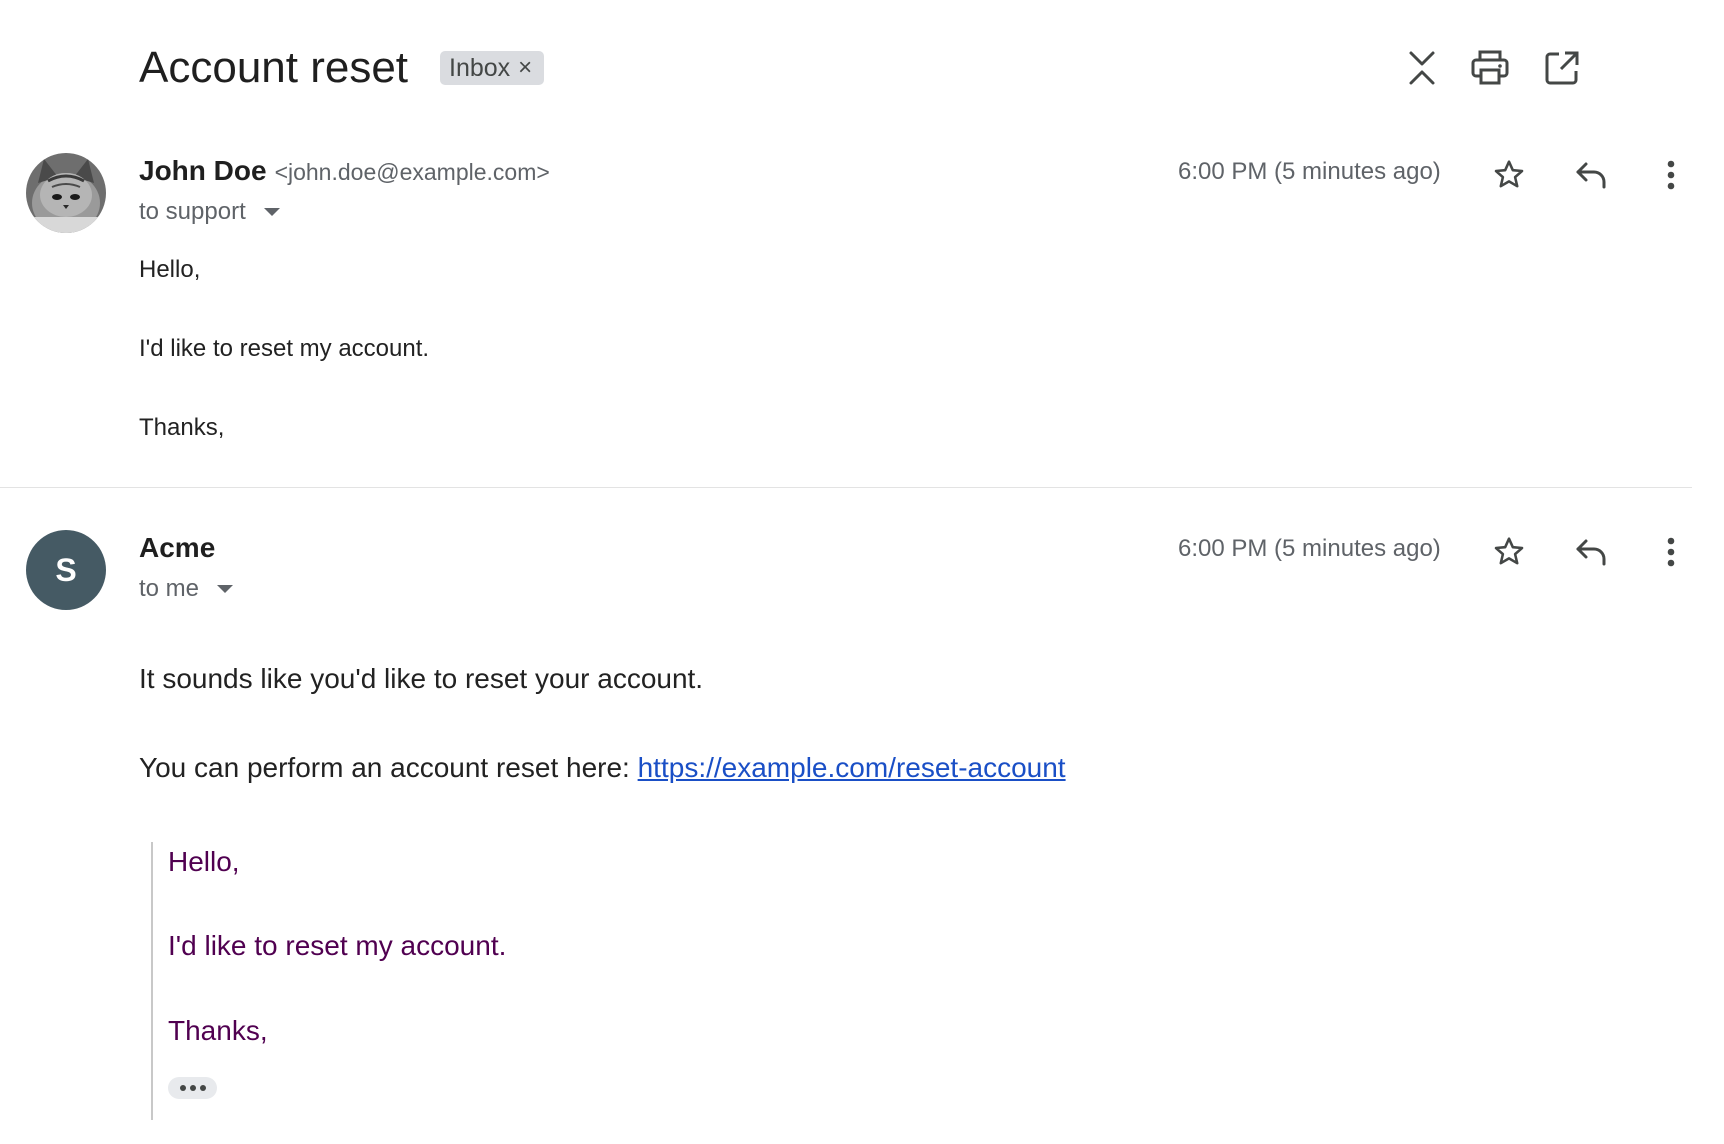 The image size is (1724, 1144). I want to click on sender-line: John Doe <john.doe@example.com>, so click(344, 171).